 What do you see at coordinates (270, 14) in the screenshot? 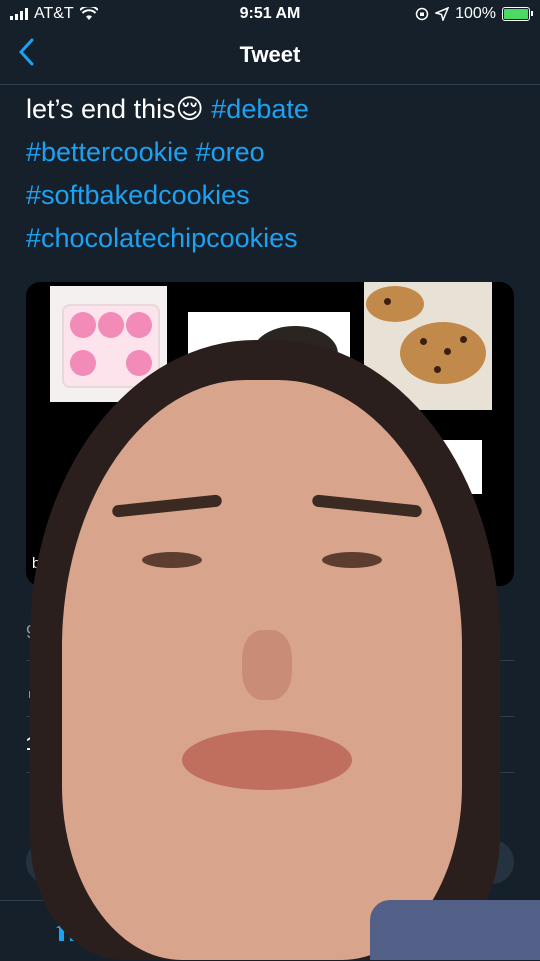
I see `status-bar: AT&T 9:51 AM 100%` at bounding box center [270, 14].